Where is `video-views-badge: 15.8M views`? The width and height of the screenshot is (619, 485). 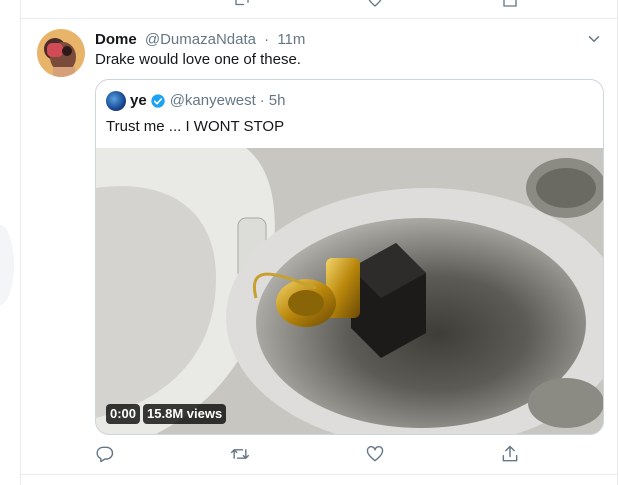 video-views-badge: 15.8M views is located at coordinates (185, 414).